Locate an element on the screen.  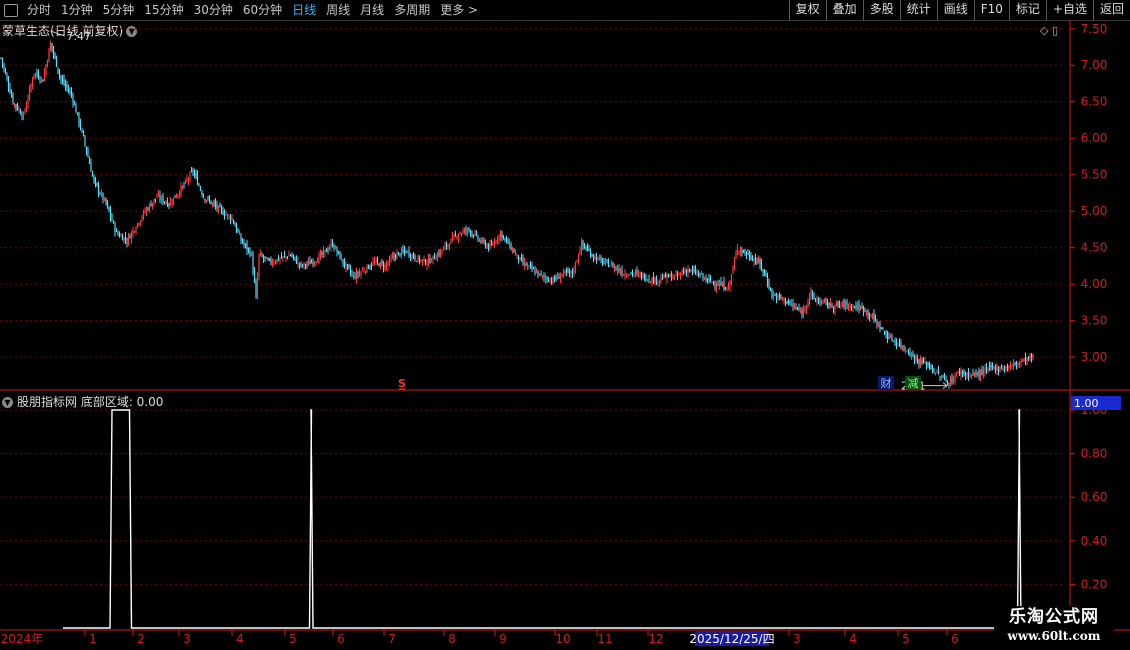
toolbar-button-5: F10 is located at coordinates (991, 10).